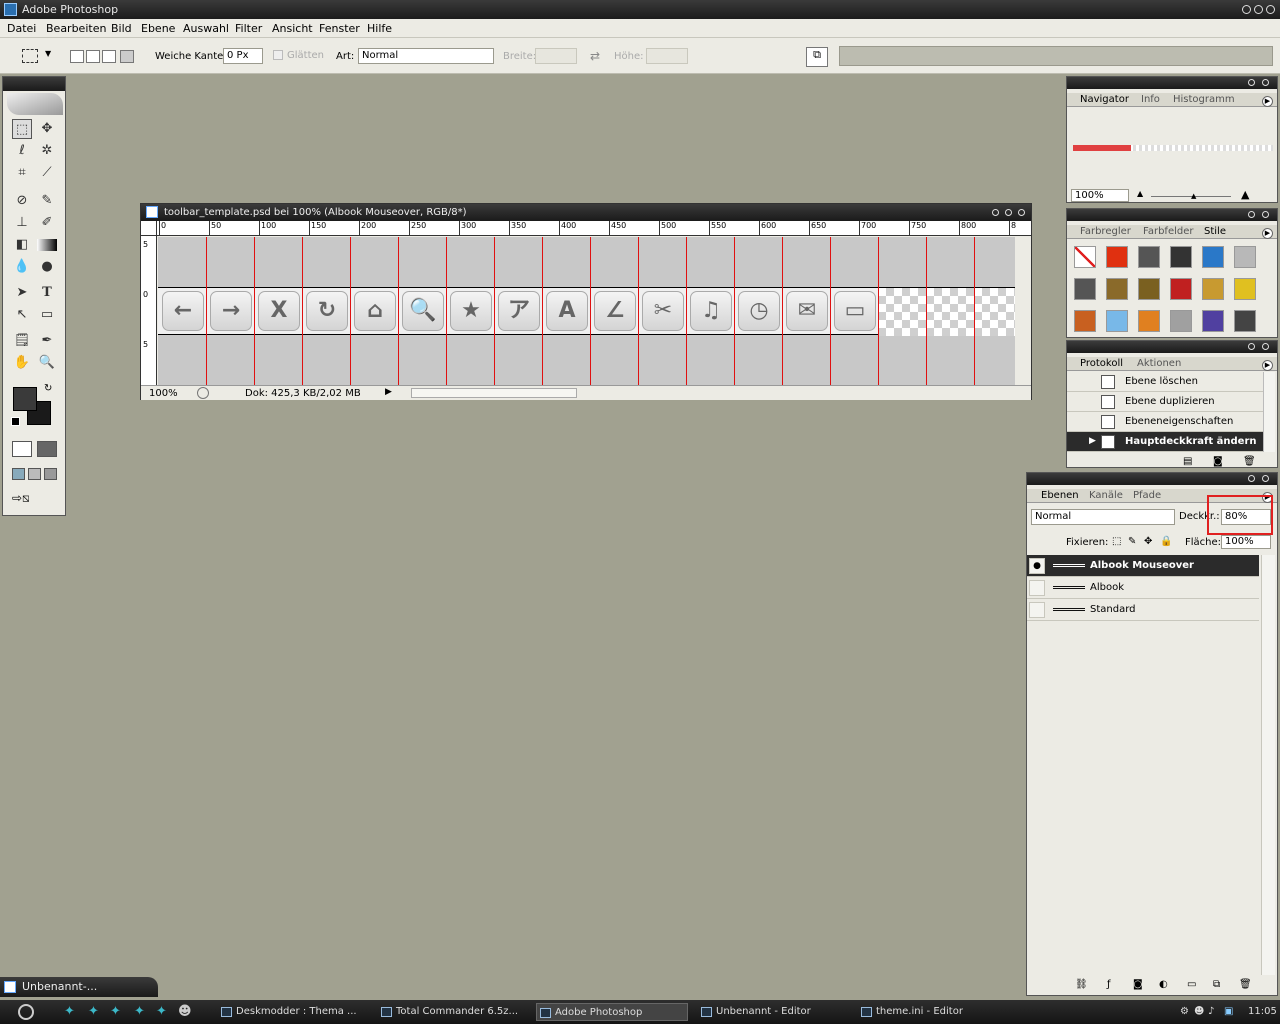 The height and width of the screenshot is (1024, 1280). Describe the element at coordinates (1193, 196) in the screenshot. I see `zoom-slider-thumb: ▲` at that location.